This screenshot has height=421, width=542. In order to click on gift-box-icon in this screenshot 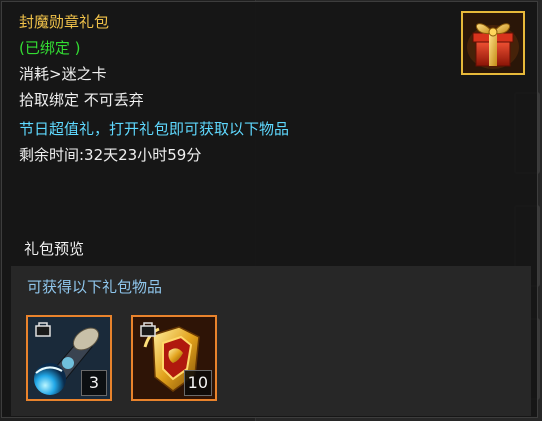, I will do `click(493, 43)`.